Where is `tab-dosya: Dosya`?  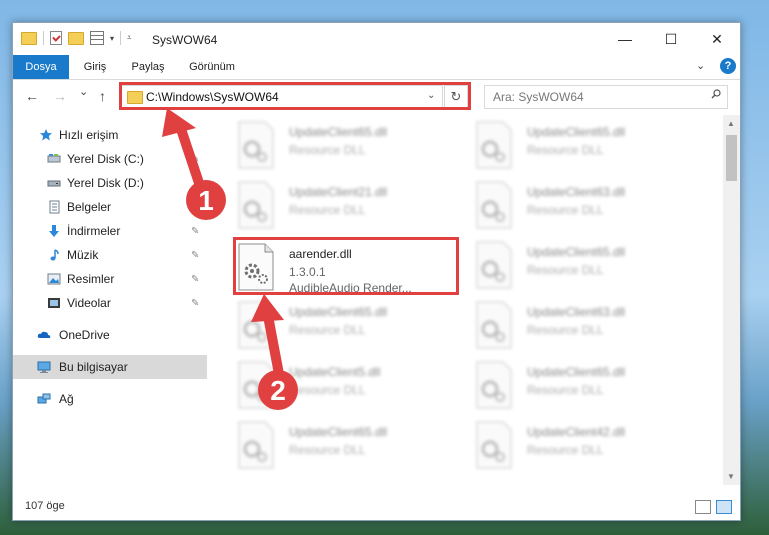 tab-dosya: Dosya is located at coordinates (41, 67).